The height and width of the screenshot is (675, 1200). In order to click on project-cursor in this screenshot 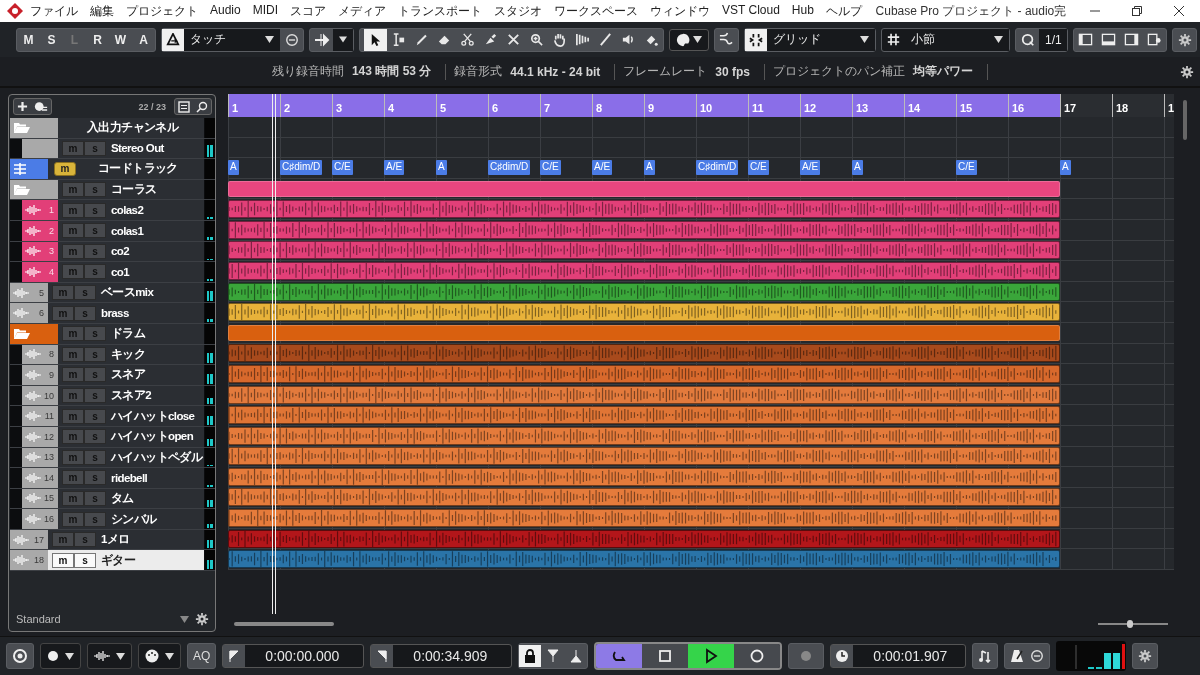, I will do `click(274, 354)`.